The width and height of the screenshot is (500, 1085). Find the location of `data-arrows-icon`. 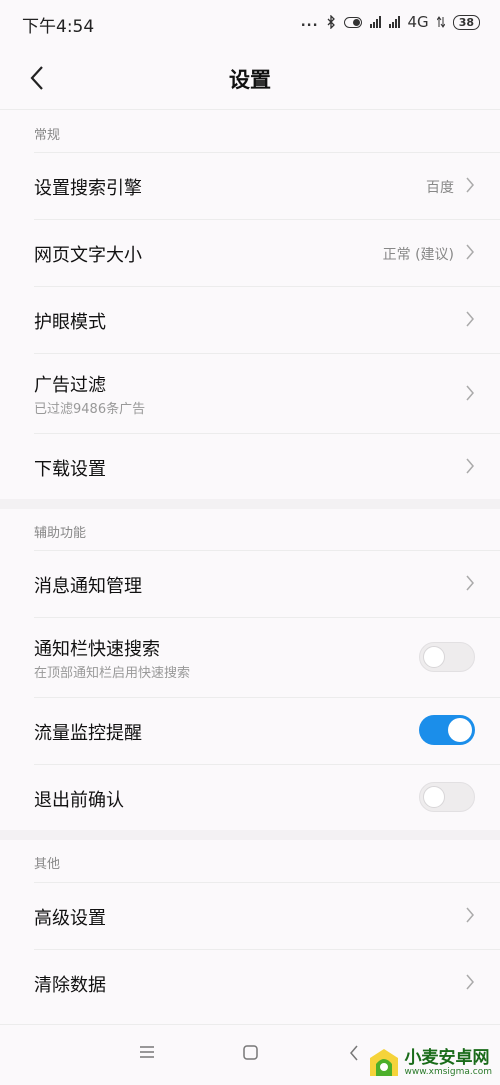

data-arrows-icon is located at coordinates (440, 22).